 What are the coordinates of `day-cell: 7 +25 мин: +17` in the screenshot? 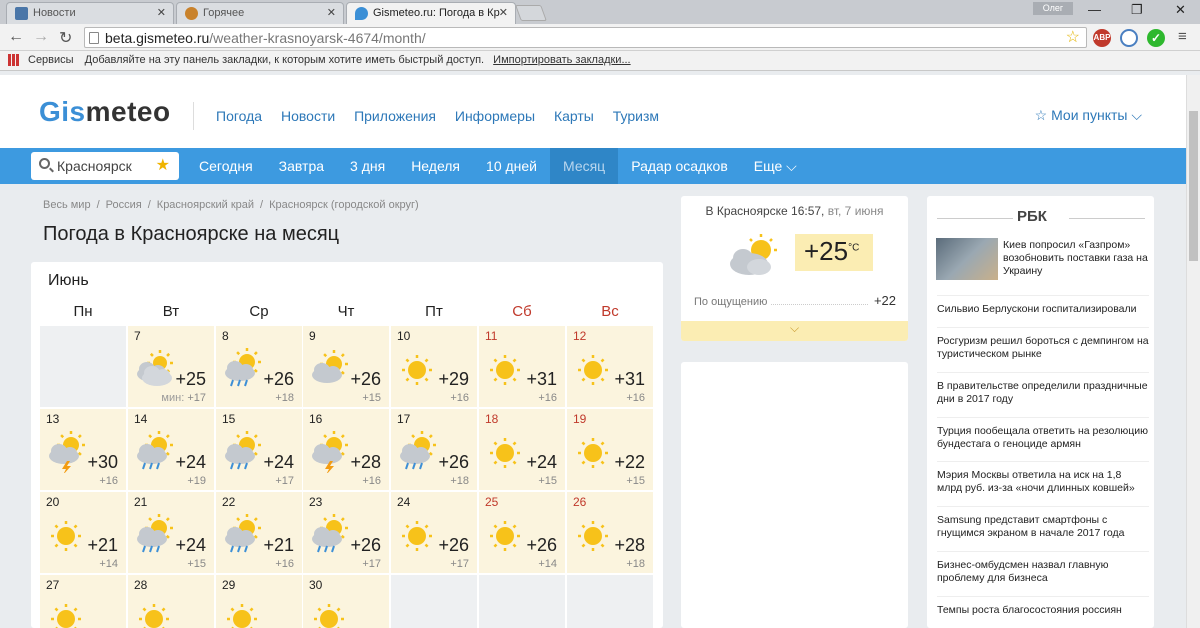 It's located at (171, 366).